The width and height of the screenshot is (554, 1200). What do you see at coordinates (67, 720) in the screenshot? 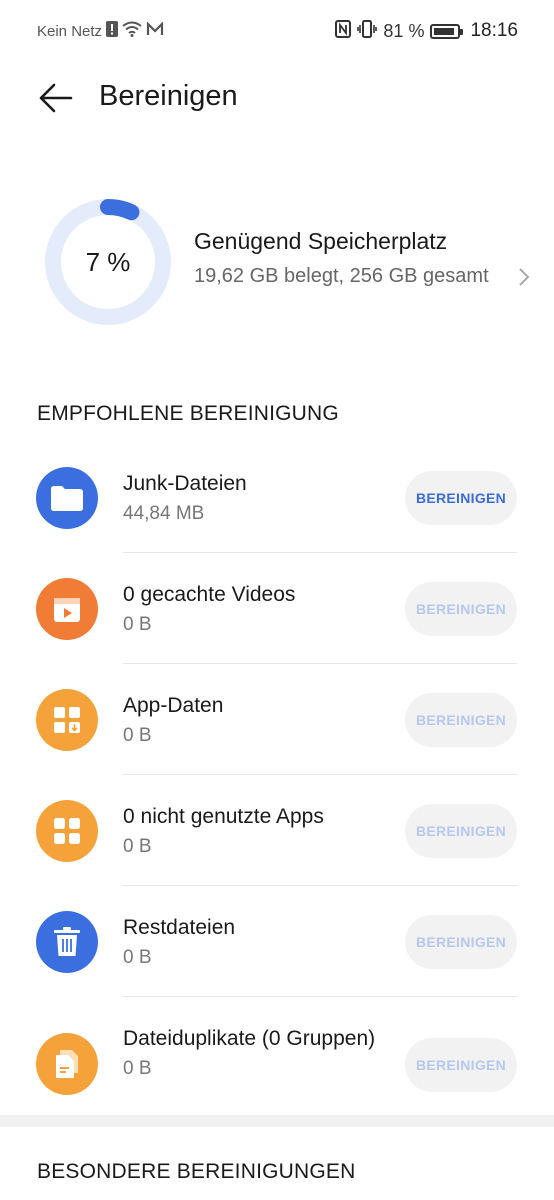
I see `app-data-icon` at bounding box center [67, 720].